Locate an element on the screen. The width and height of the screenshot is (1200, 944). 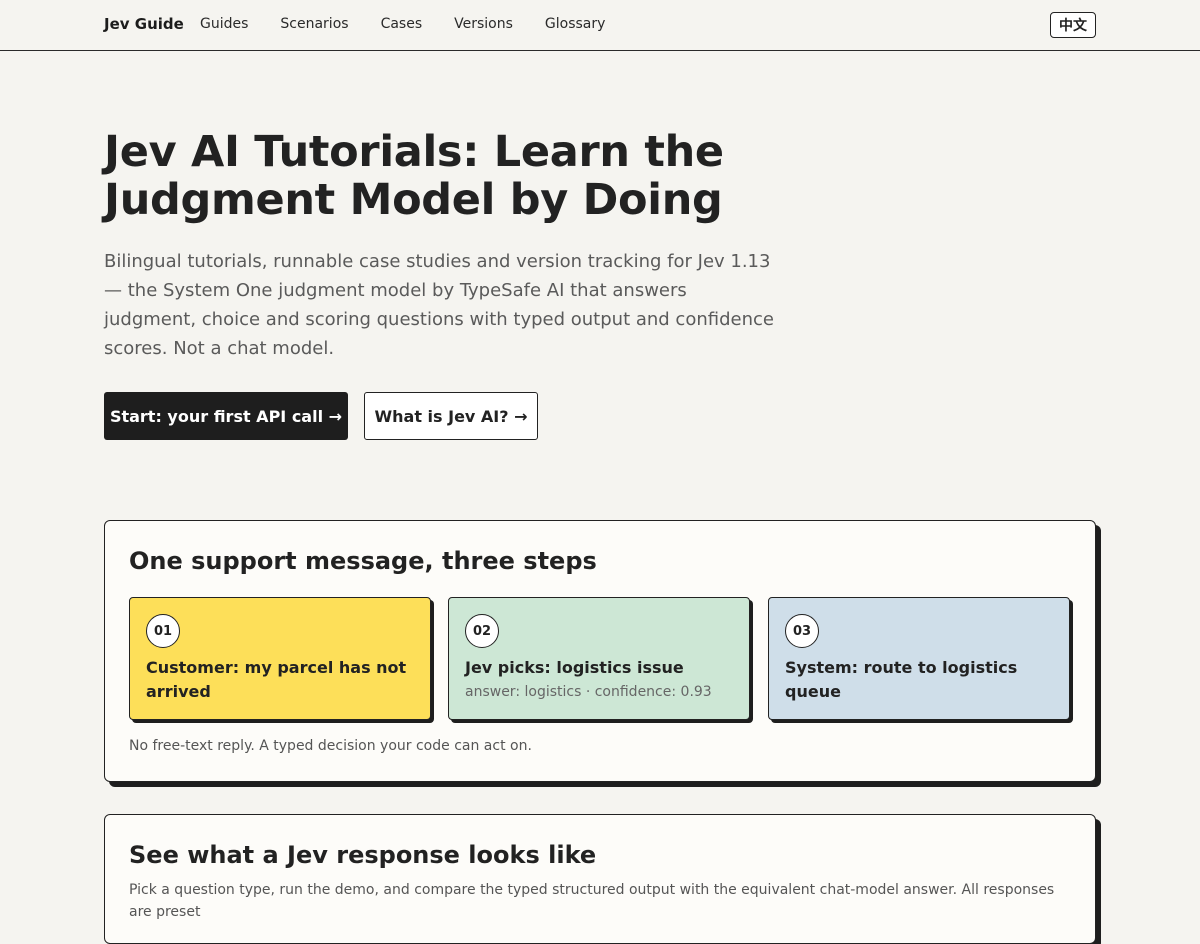
step-number-badge: 01 is located at coordinates (163, 631).